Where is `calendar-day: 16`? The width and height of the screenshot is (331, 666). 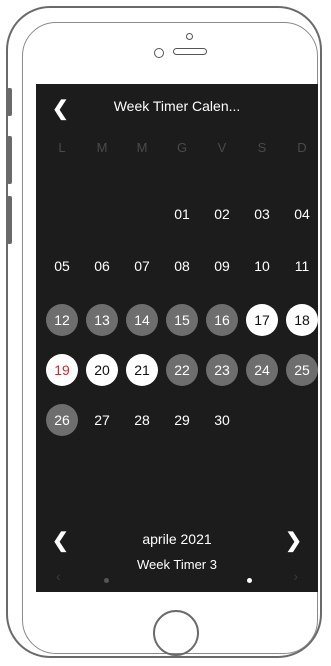
calendar-day: 16 is located at coordinates (222, 320).